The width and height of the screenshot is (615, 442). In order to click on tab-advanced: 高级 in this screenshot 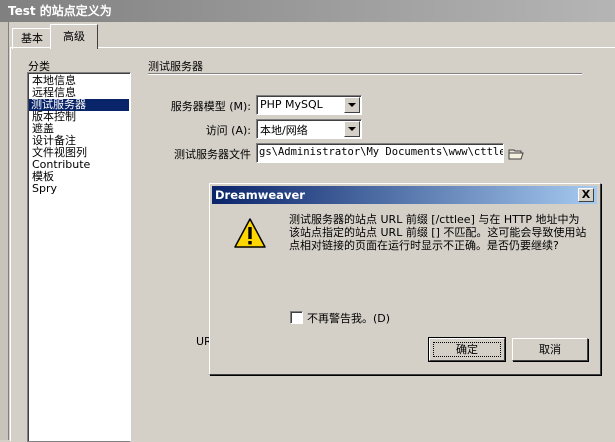, I will do `click(74, 36)`.